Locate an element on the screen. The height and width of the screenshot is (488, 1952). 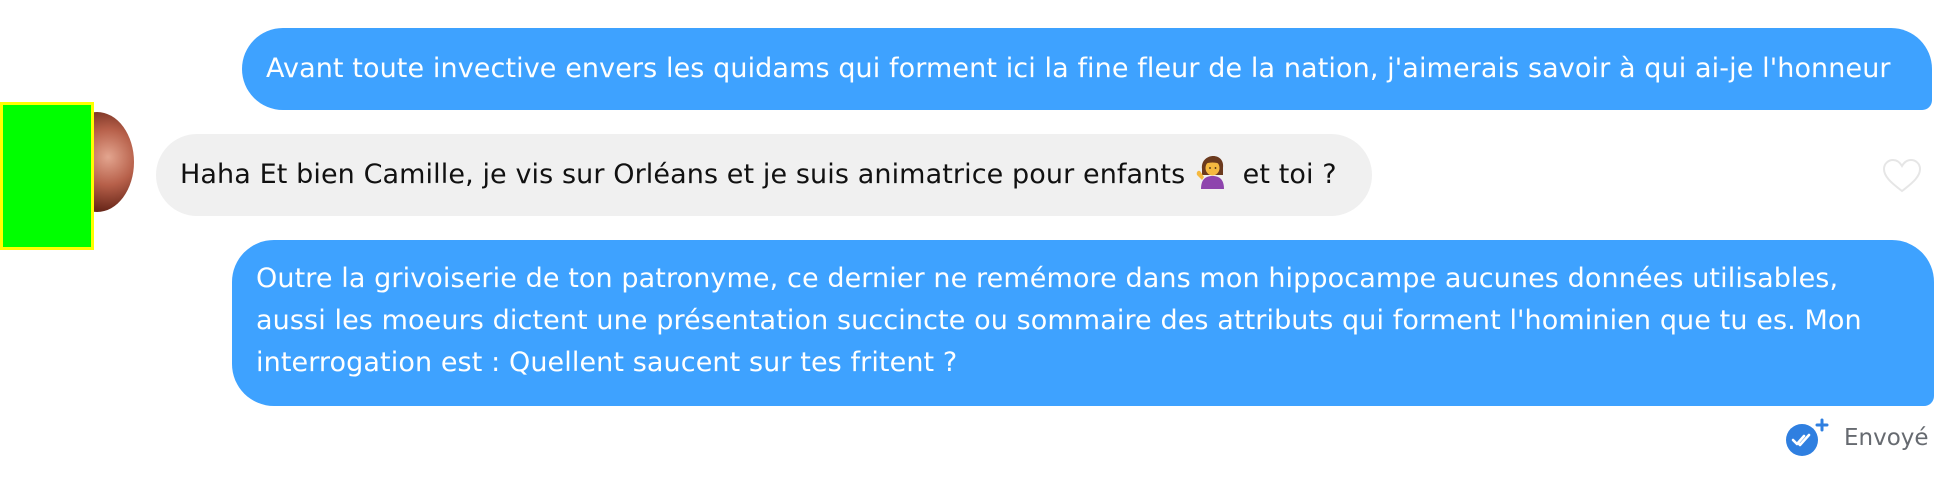
double-check-plus-icon is located at coordinates (1807, 437).